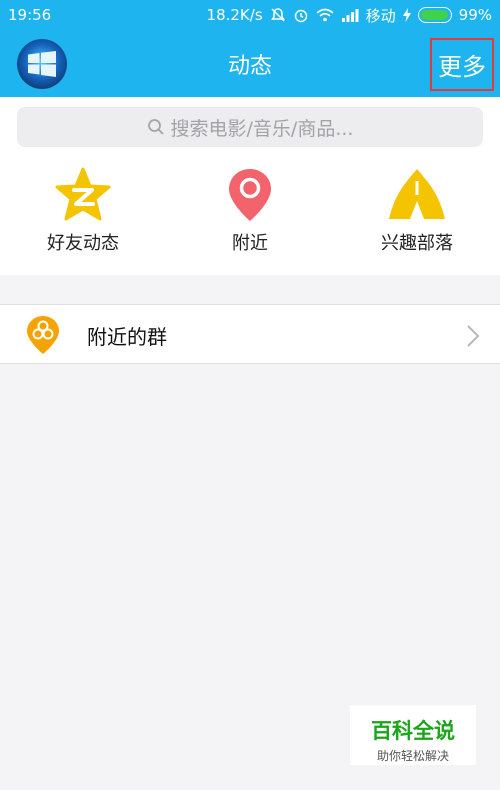  Describe the element at coordinates (155, 127) in the screenshot. I see `search-icon` at that location.